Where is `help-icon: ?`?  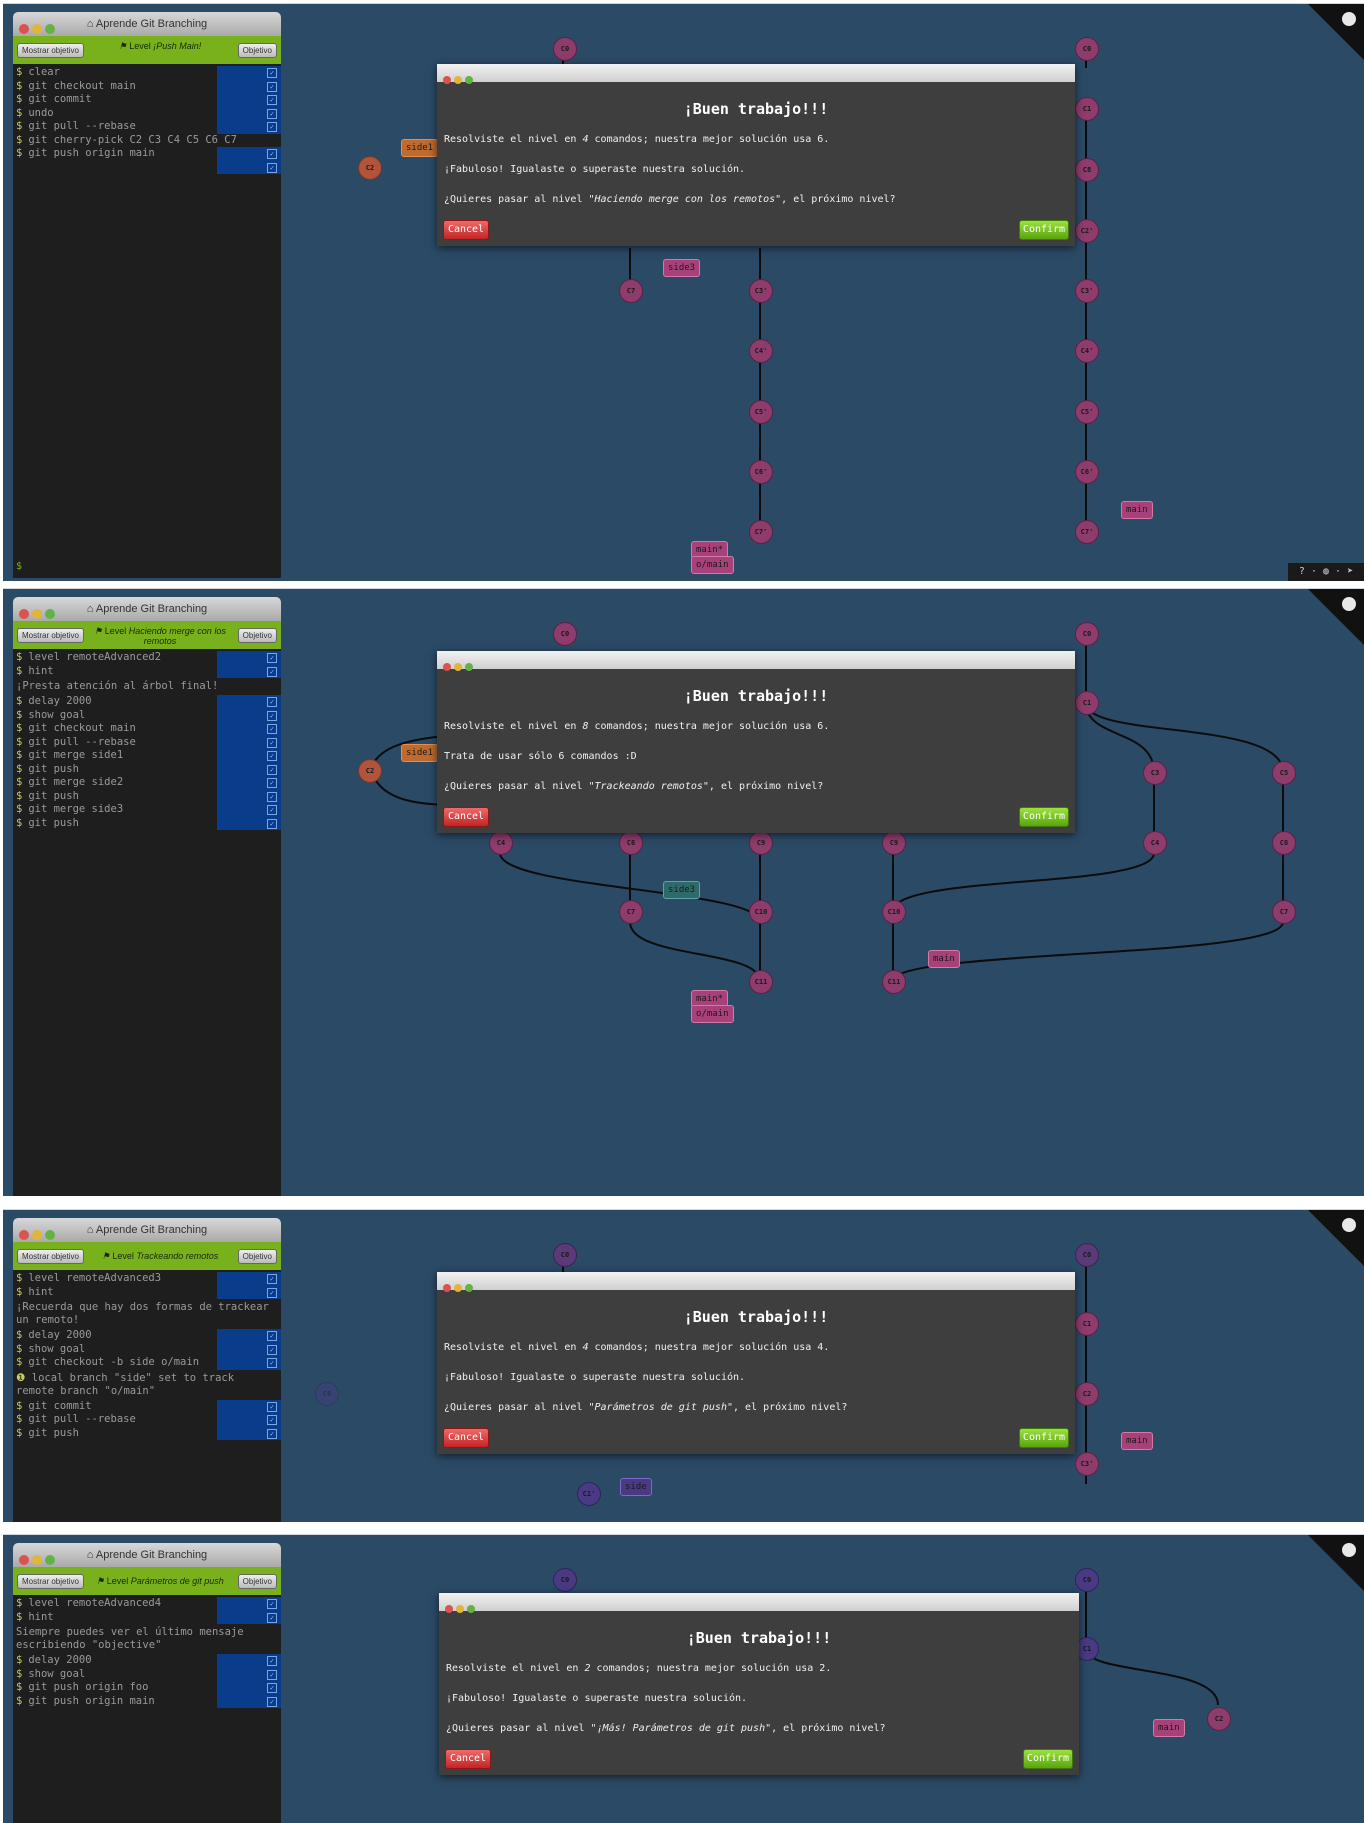
help-icon: ? is located at coordinates (1302, 571).